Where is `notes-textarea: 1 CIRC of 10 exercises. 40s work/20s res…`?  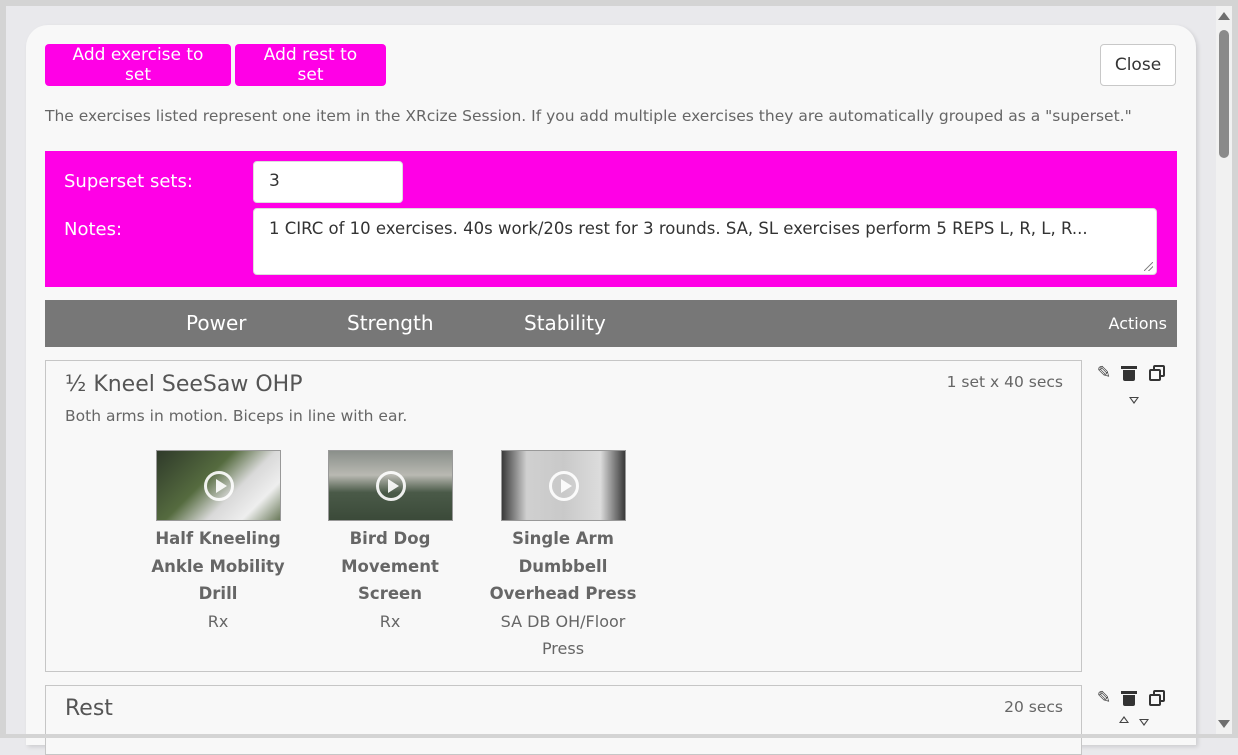
notes-textarea: 1 CIRC of 10 exercises. 40s work/20s res… is located at coordinates (705, 241).